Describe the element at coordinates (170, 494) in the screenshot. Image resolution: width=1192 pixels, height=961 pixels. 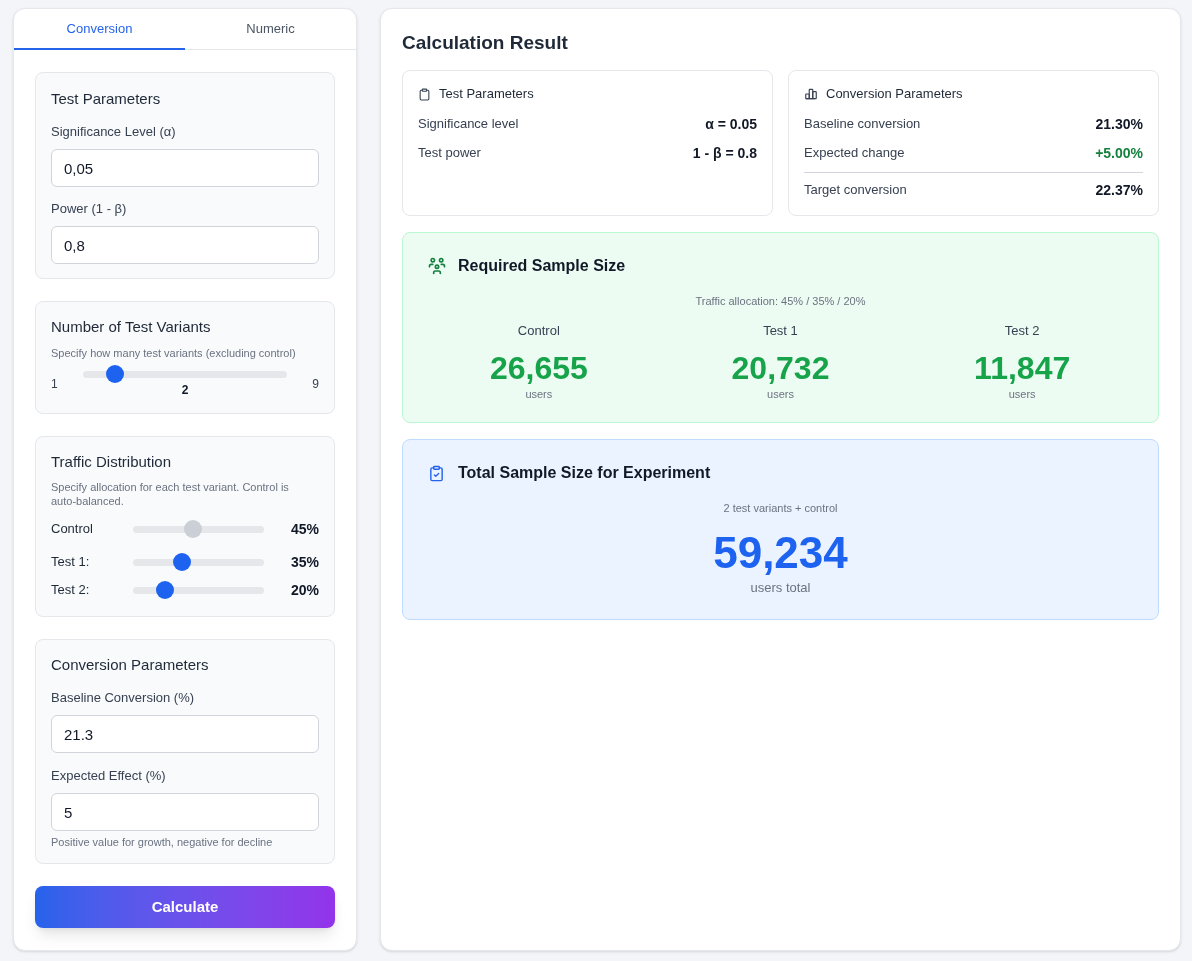
I see `hint-text: Specify allocation for each test variant. Control is auto-balanced.` at that location.